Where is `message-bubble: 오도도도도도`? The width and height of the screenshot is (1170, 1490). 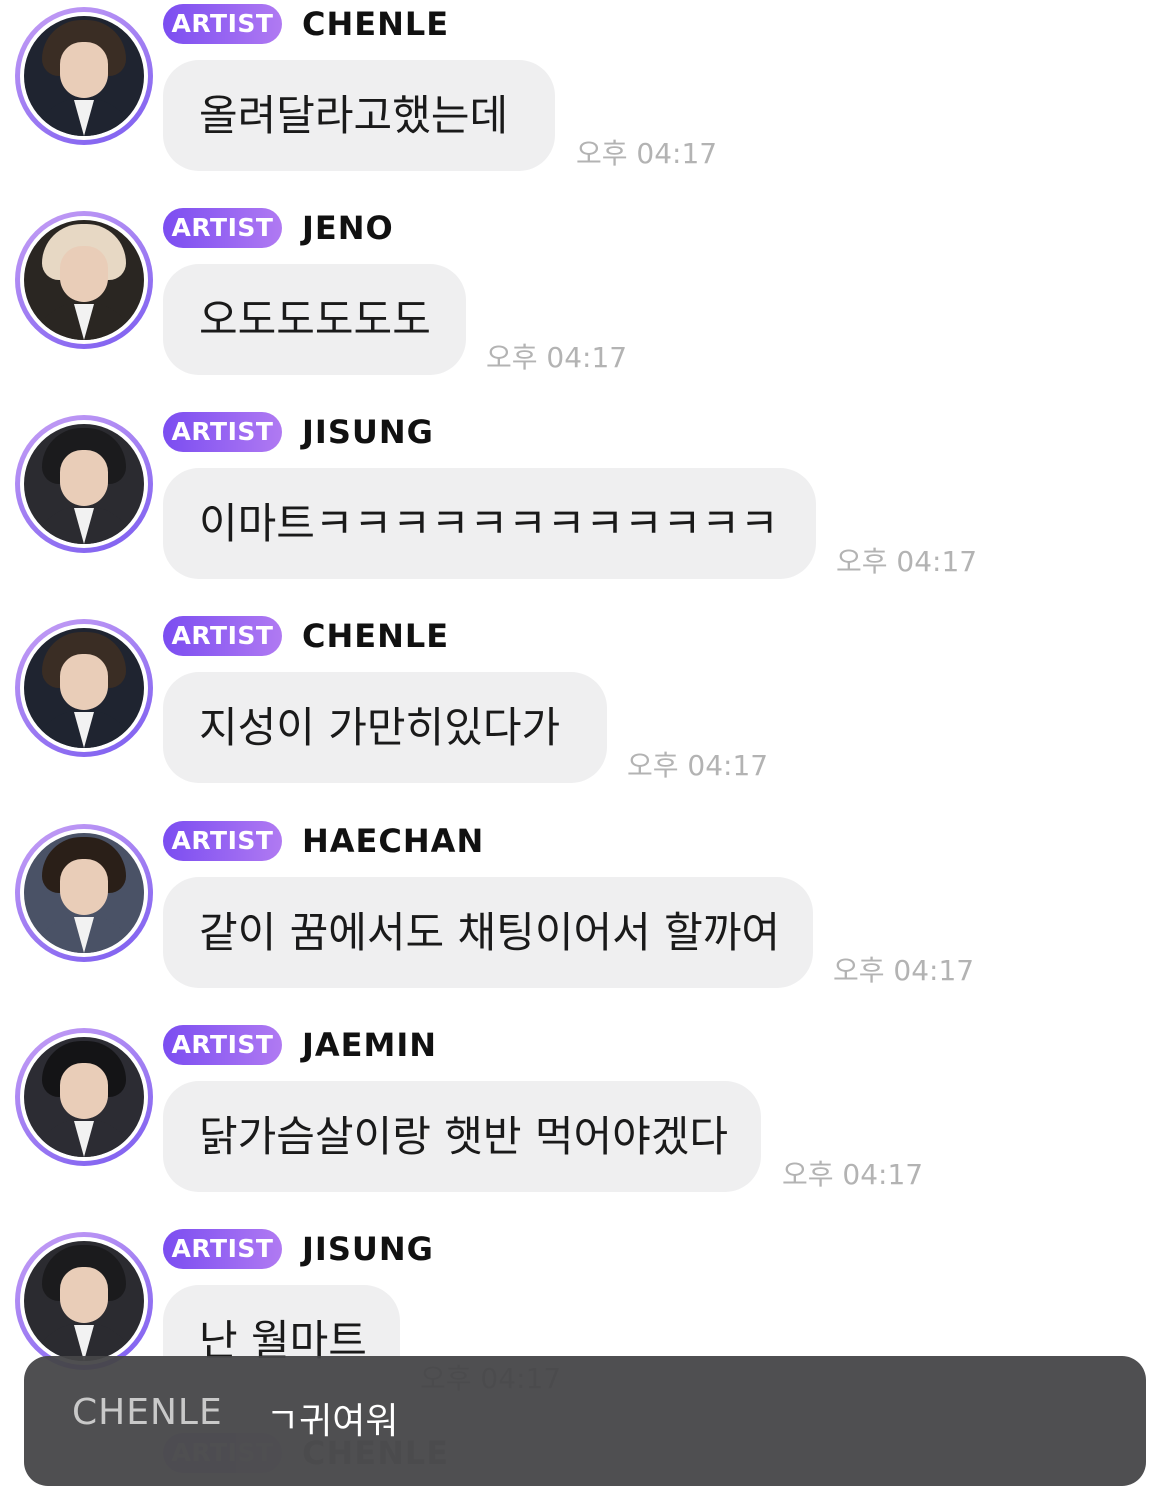
message-bubble: 오도도도도도 is located at coordinates (314, 319).